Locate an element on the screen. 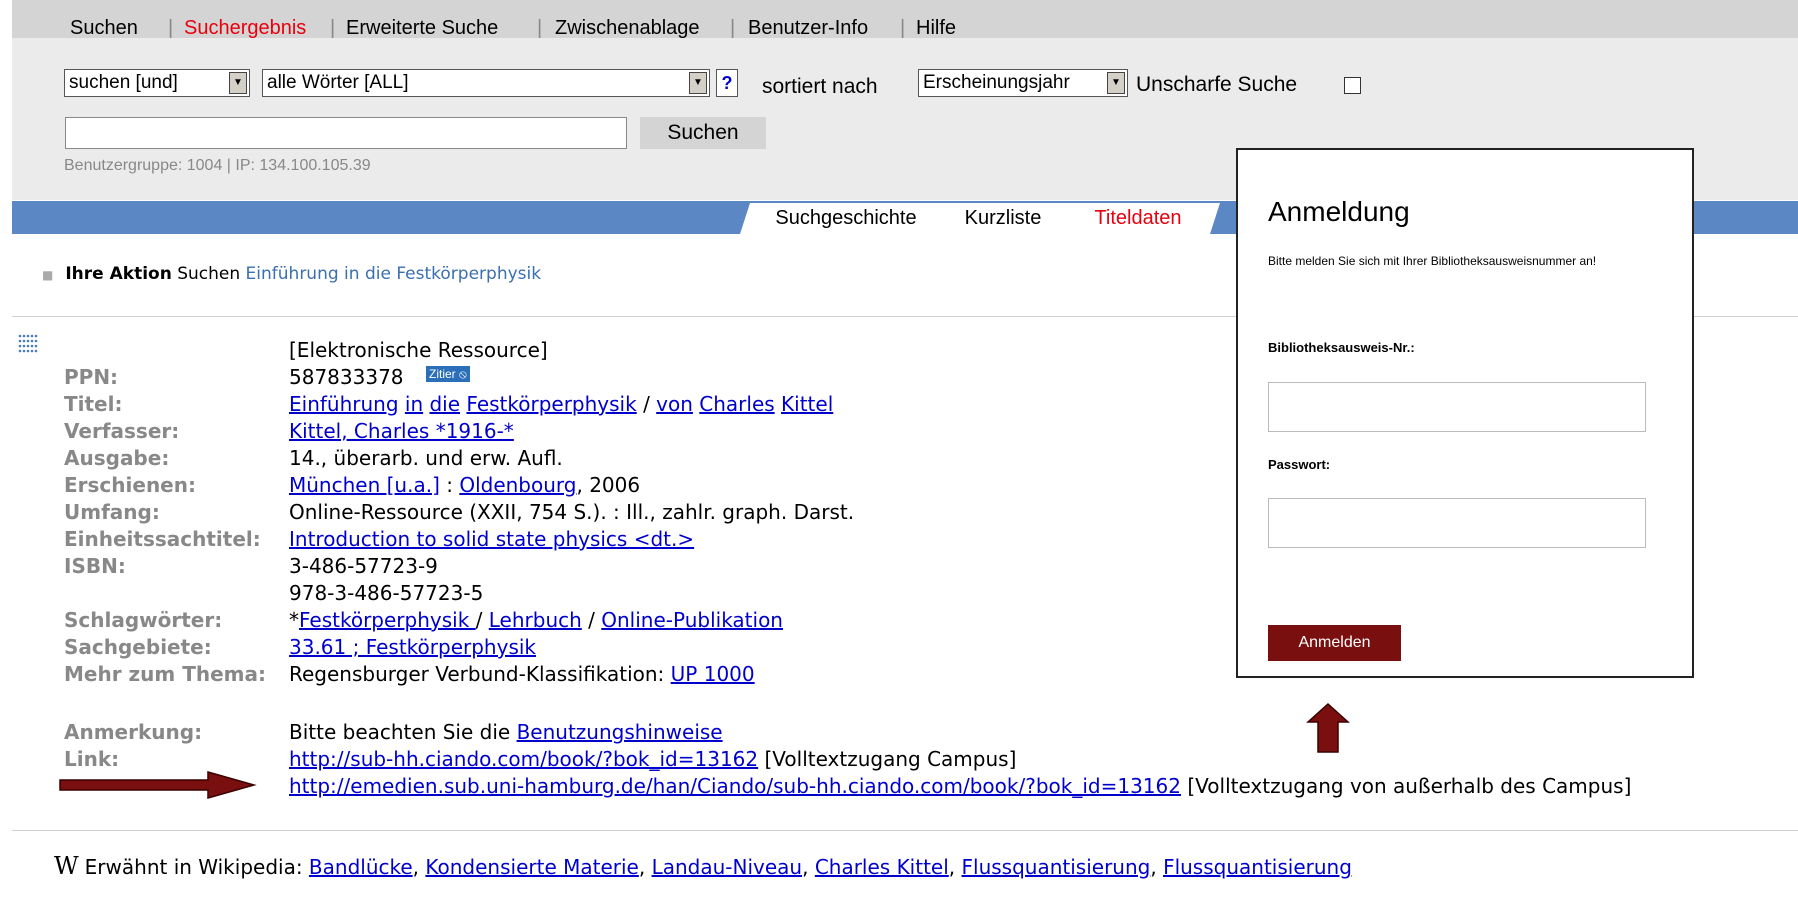 The image size is (1798, 899). title-word-link: die is located at coordinates (444, 404).